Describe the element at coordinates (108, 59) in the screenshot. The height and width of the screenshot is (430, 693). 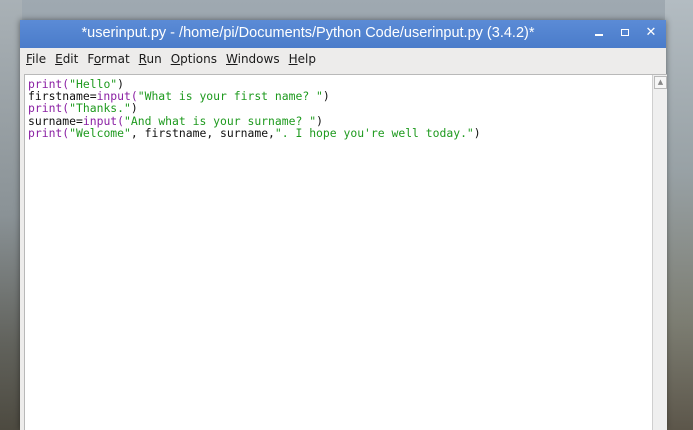
I see `menu-format: Format` at that location.